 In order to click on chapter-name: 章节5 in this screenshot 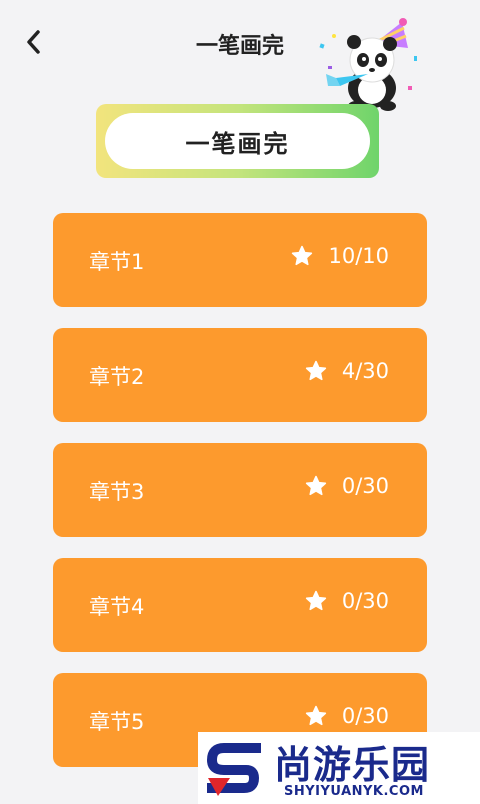, I will do `click(117, 722)`.